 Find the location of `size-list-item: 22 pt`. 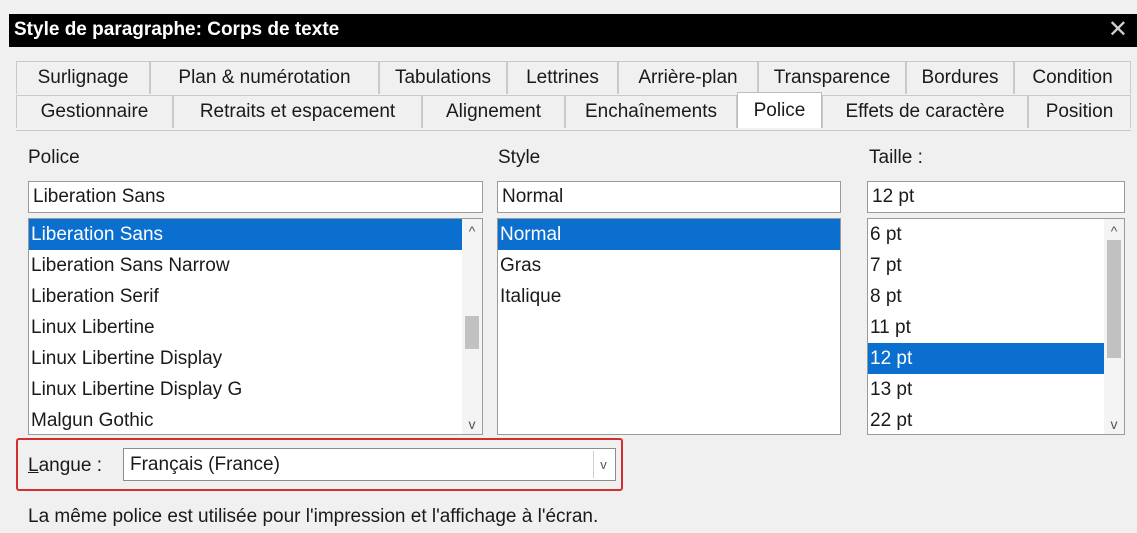

size-list-item: 22 pt is located at coordinates (996, 419).